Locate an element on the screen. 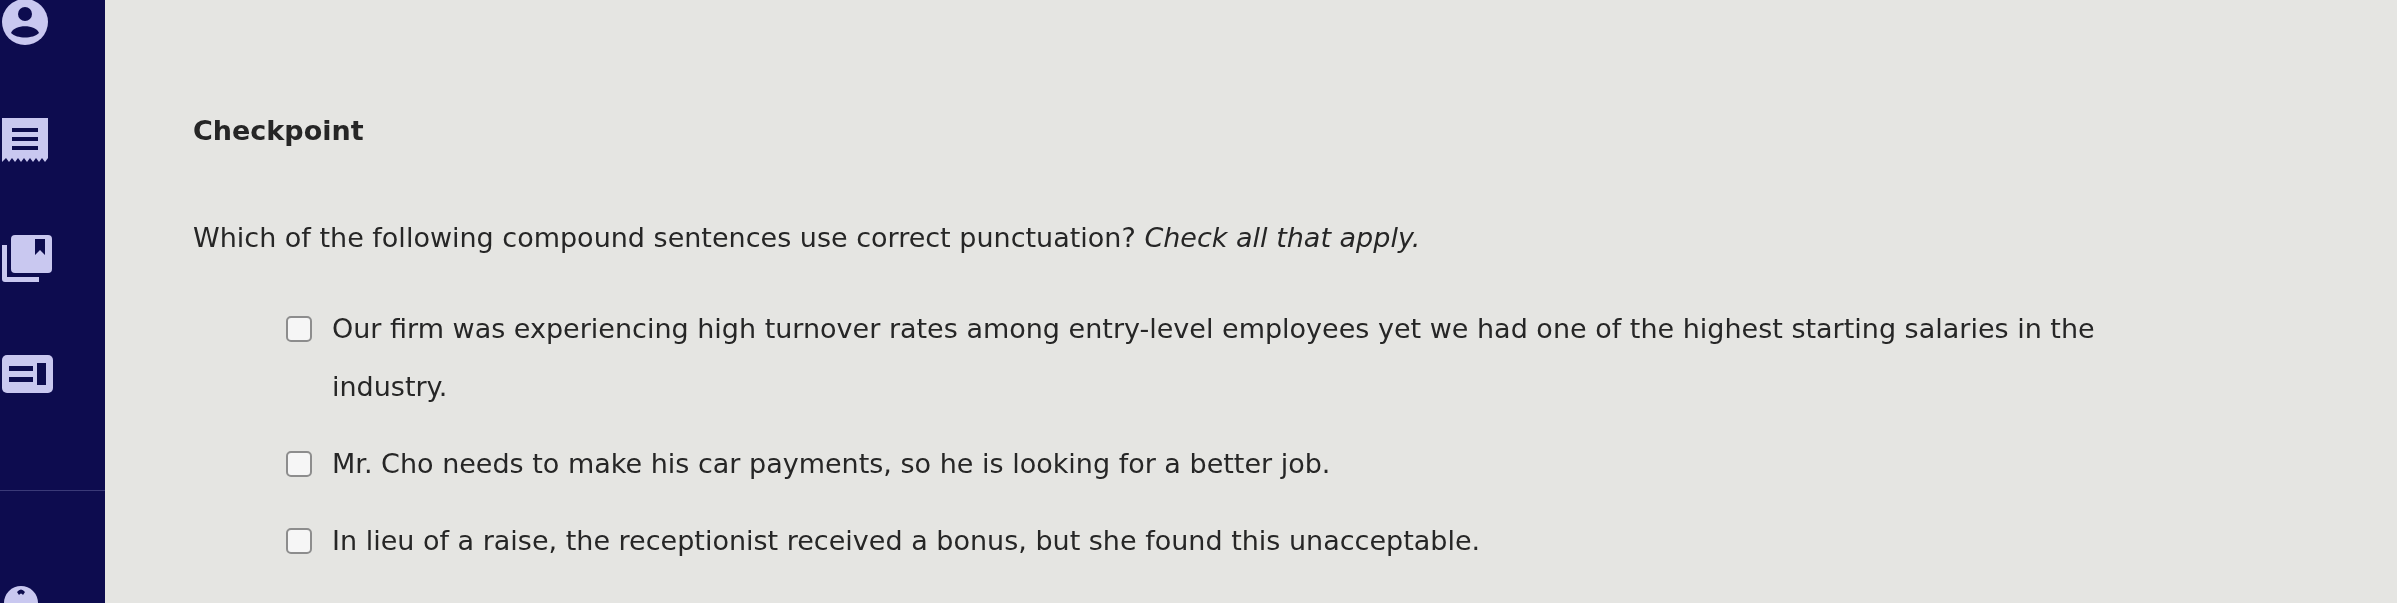 The height and width of the screenshot is (603, 2397). option-label: In lieu of a raise, the receptionist received a bonus, but she found this unacceptable. is located at coordinates (906, 541).